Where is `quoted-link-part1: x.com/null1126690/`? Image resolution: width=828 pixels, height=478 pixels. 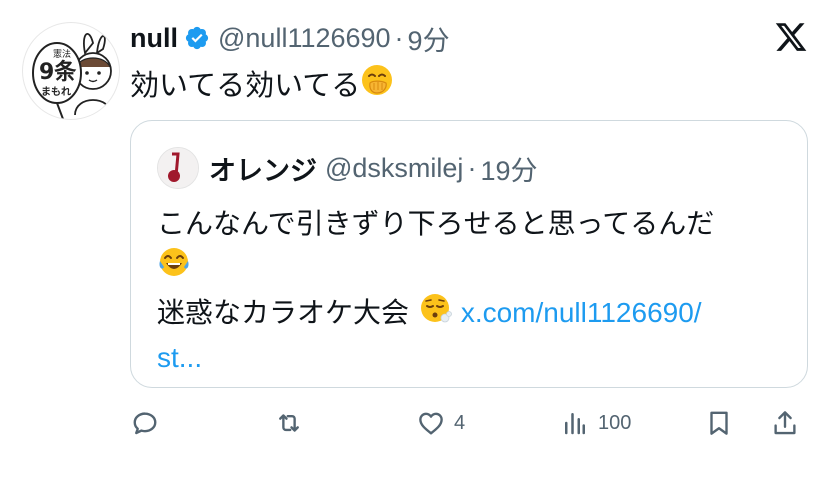 quoted-link-part1: x.com/null1126690/ is located at coordinates (581, 312).